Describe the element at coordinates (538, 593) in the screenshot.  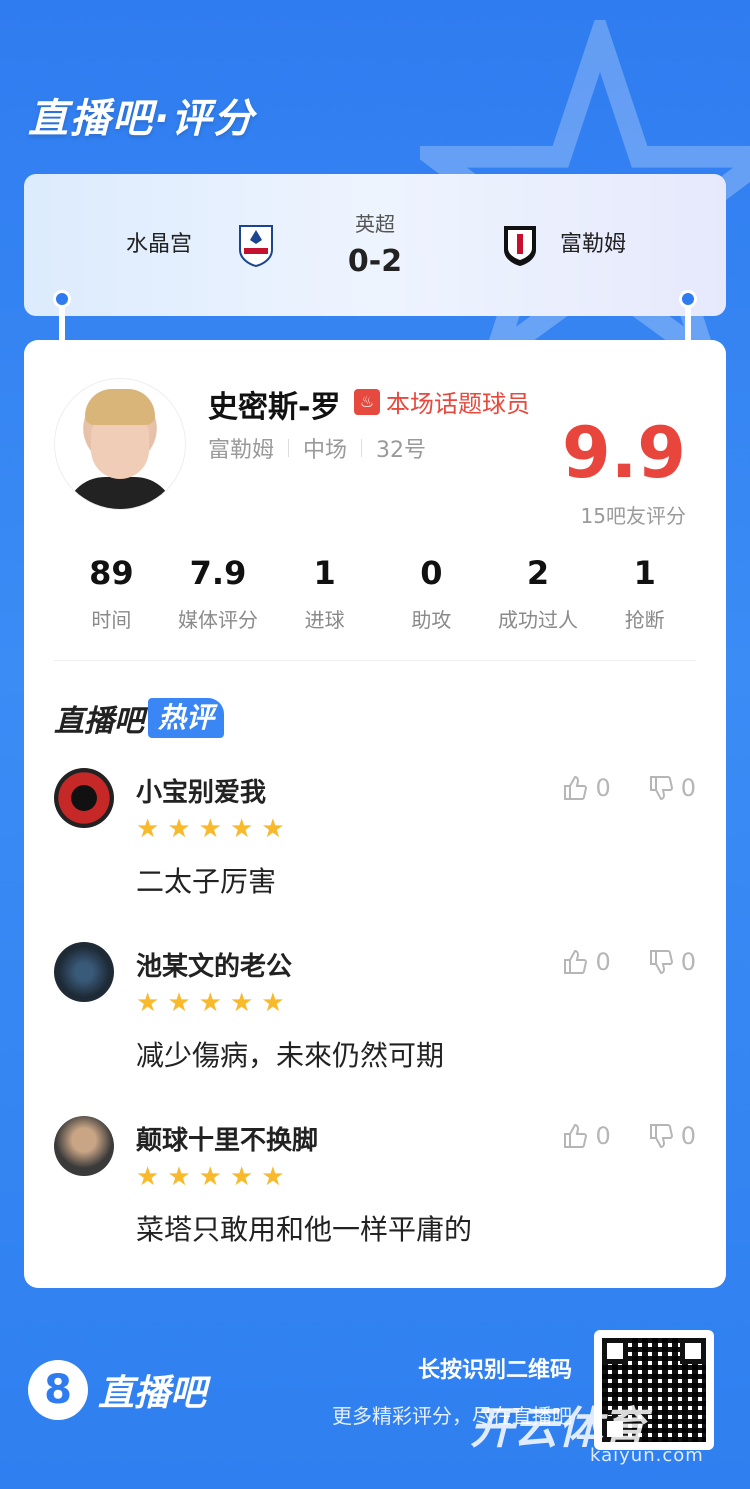
I see `stat-dribbles: 2 成功过人` at that location.